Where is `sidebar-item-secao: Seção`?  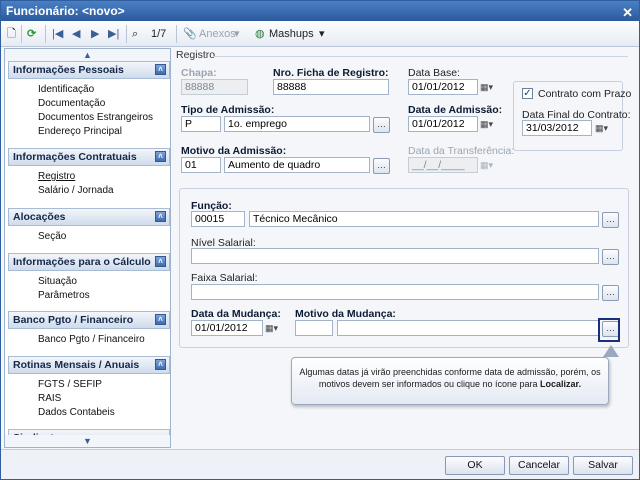 sidebar-item-secao: Seção is located at coordinates (52, 236).